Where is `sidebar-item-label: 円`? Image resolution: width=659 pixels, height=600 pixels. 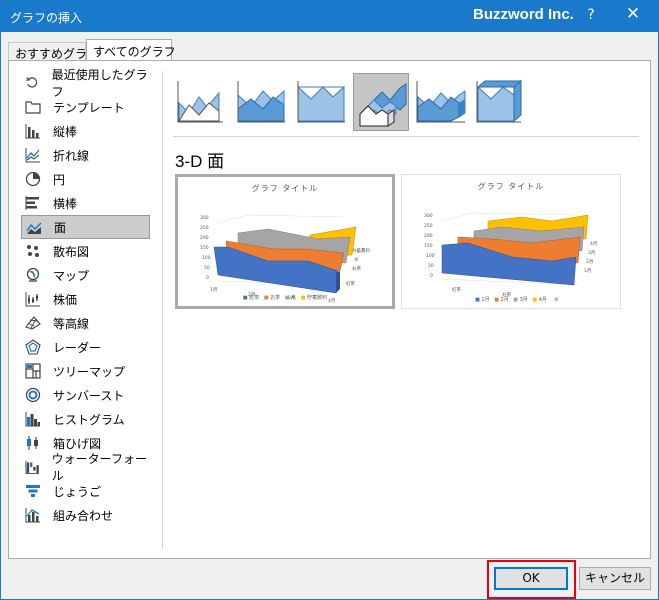 sidebar-item-label: 円 is located at coordinates (59, 179).